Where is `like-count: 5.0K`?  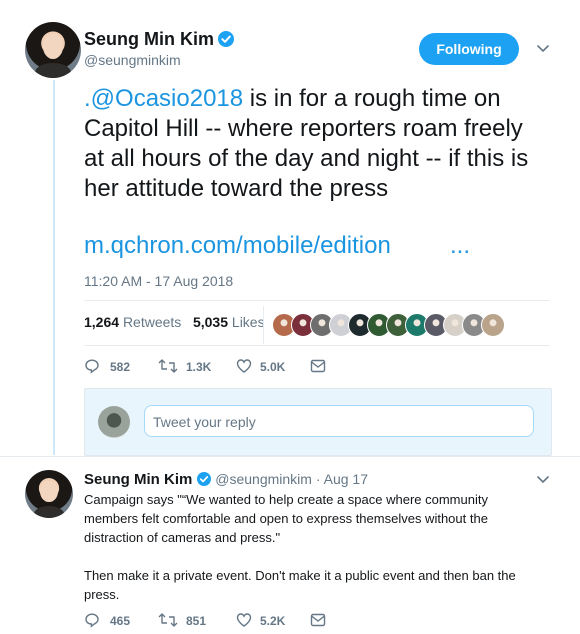
like-count: 5.0K is located at coordinates (272, 367).